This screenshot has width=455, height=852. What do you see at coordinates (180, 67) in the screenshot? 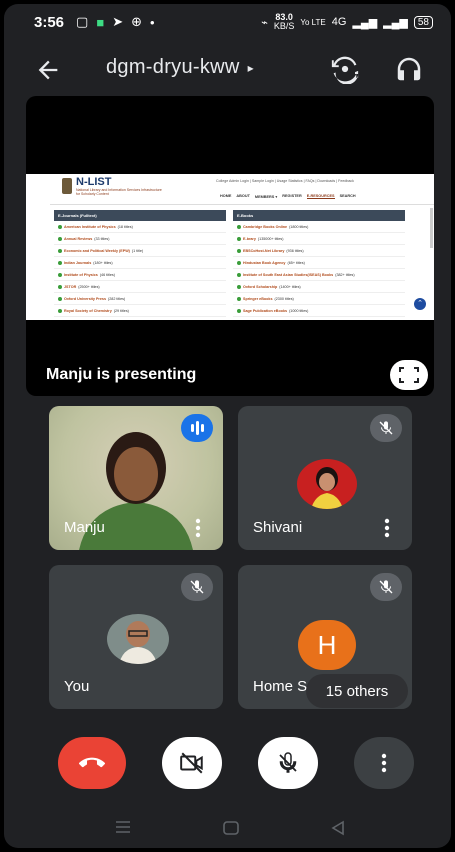
I see `meeting-code: dgm-dryu-kww ▸` at bounding box center [180, 67].